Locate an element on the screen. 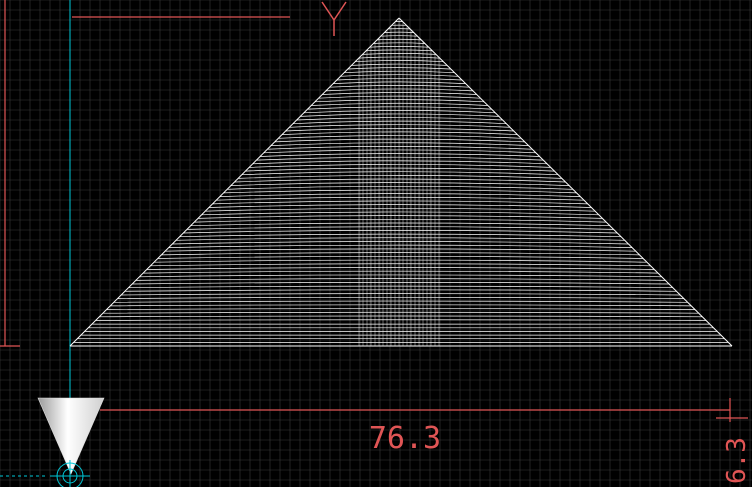 This screenshot has width=752, height=487. height-dimension-value: 6.3 is located at coordinates (737, 460).